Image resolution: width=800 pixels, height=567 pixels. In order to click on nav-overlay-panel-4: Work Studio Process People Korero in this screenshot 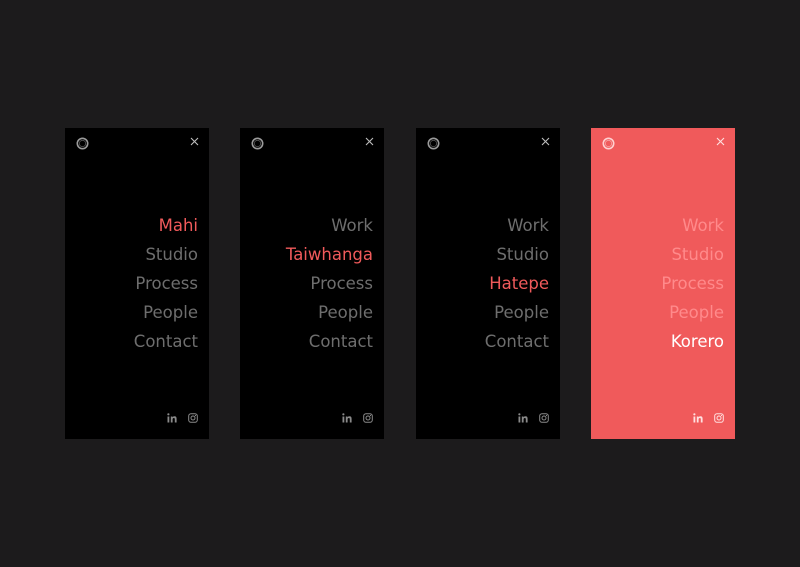, I will do `click(663, 283)`.